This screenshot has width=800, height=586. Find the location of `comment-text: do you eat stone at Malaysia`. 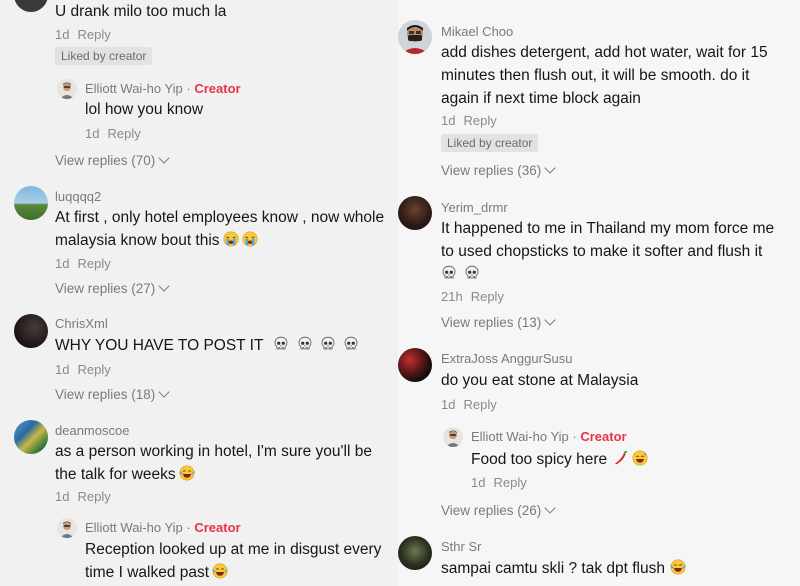

comment-text: do you eat stone at Malaysia is located at coordinates (540, 380).